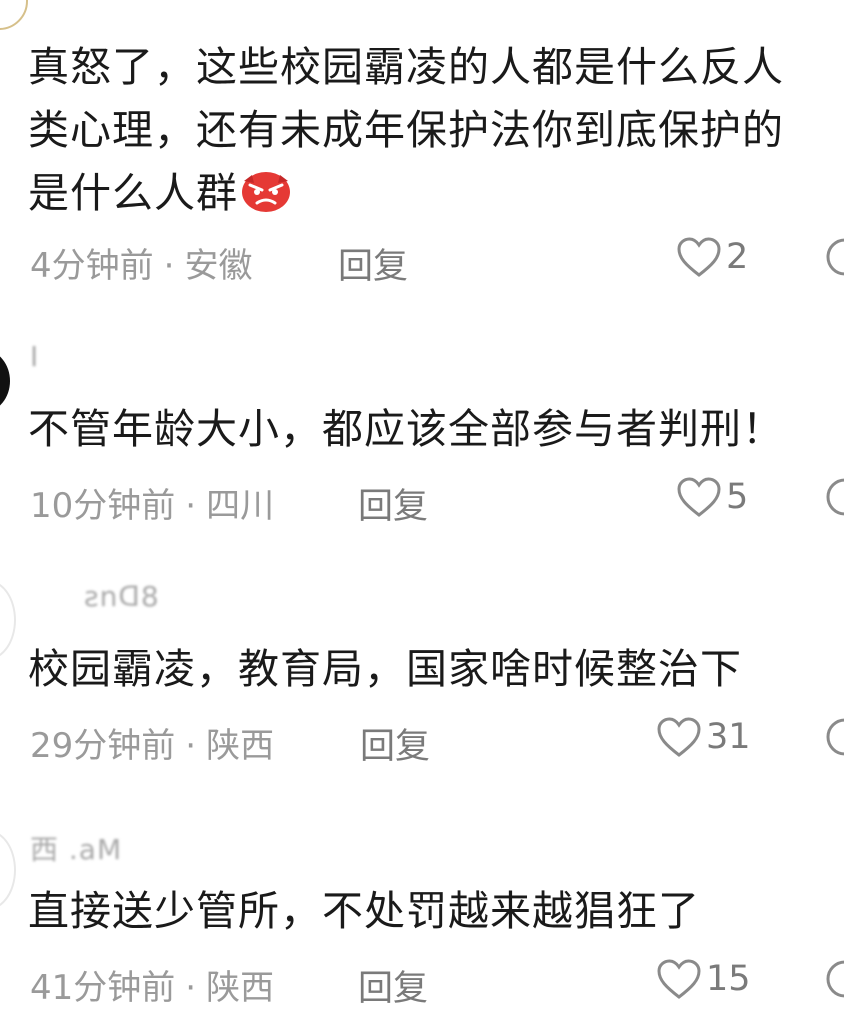  I want to click on comment-text: 不管年龄大小，都应该全部参与者判刑！, so click(406, 429).